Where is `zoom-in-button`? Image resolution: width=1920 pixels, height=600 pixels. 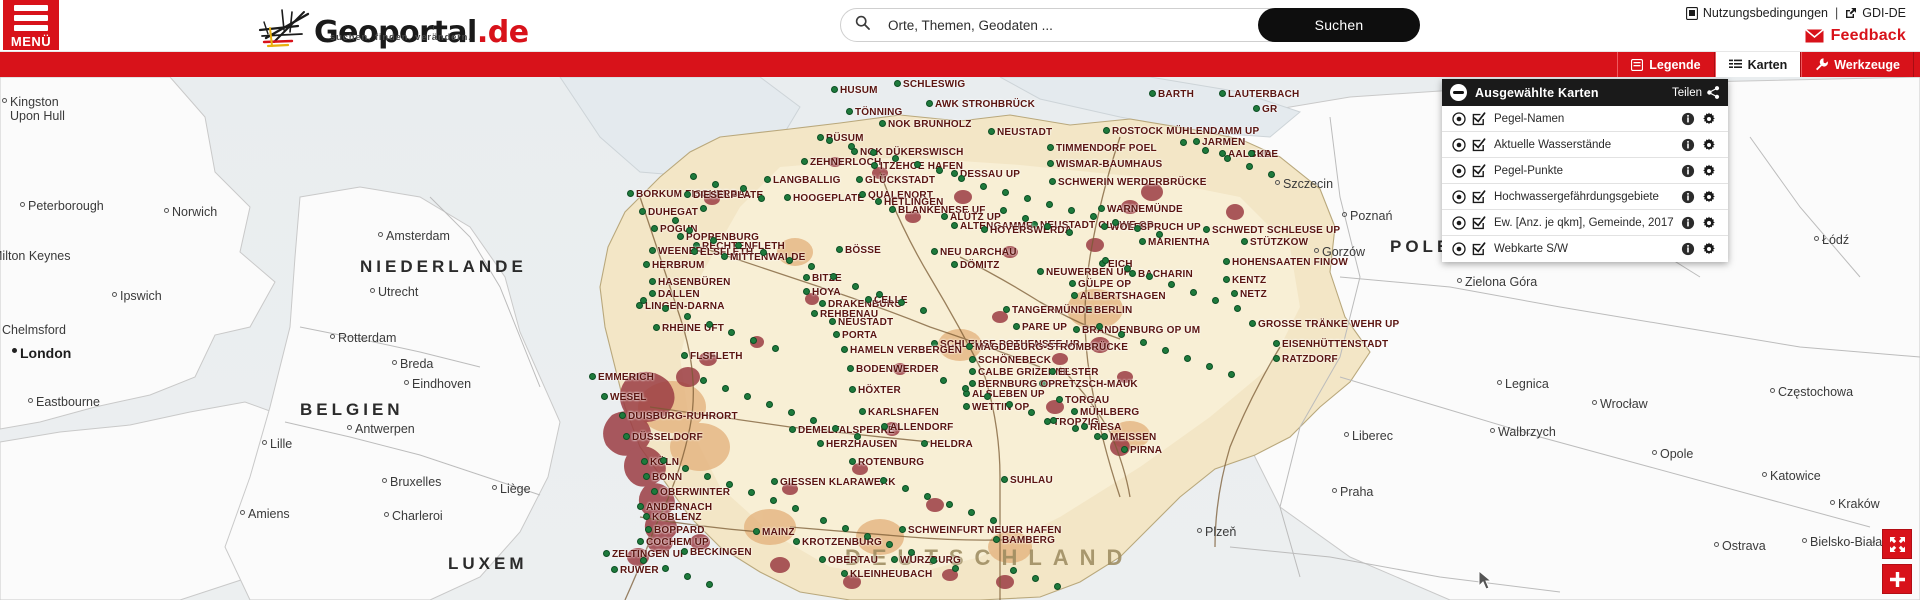 zoom-in-button is located at coordinates (1897, 579).